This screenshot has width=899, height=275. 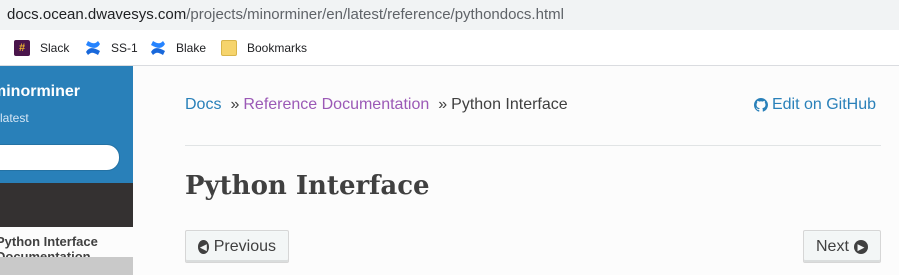 I want to click on github-link-label: Edit on GitHub, so click(x=823, y=104).